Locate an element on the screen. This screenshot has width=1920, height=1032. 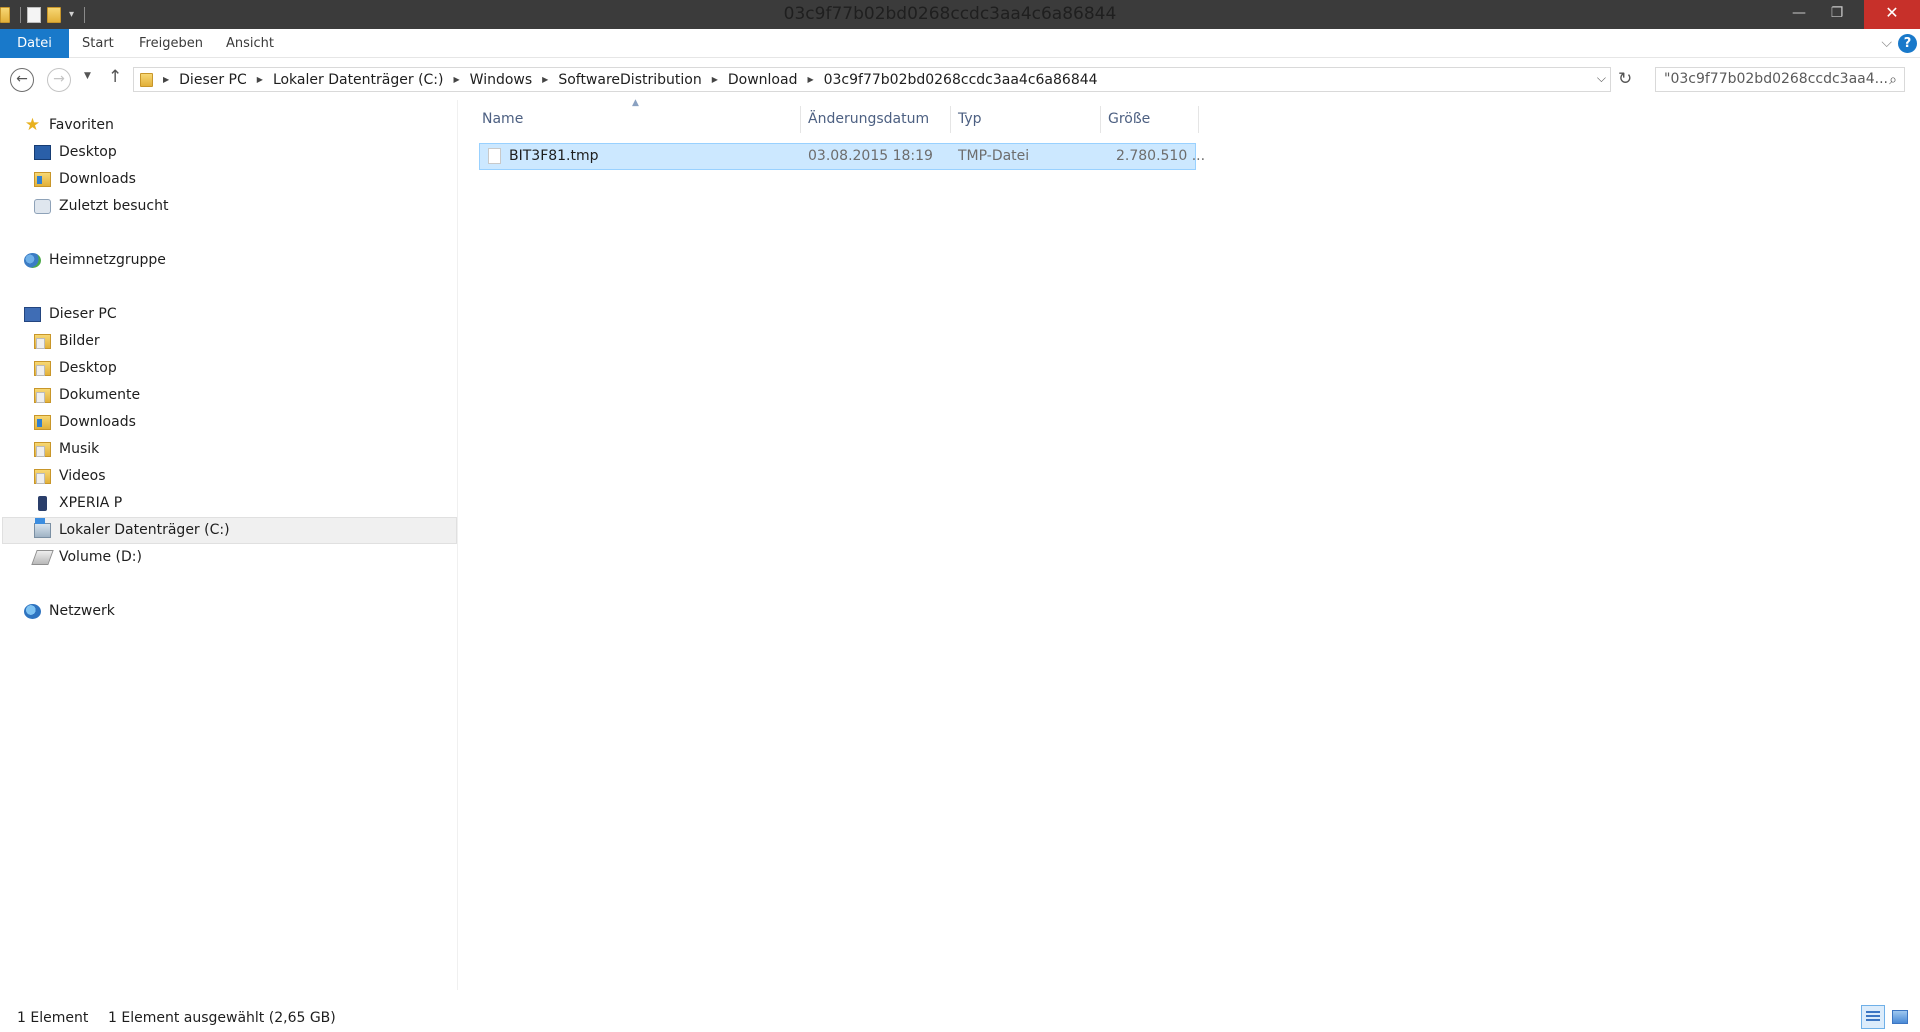
file-type: TMP-Datei is located at coordinates (994, 156).